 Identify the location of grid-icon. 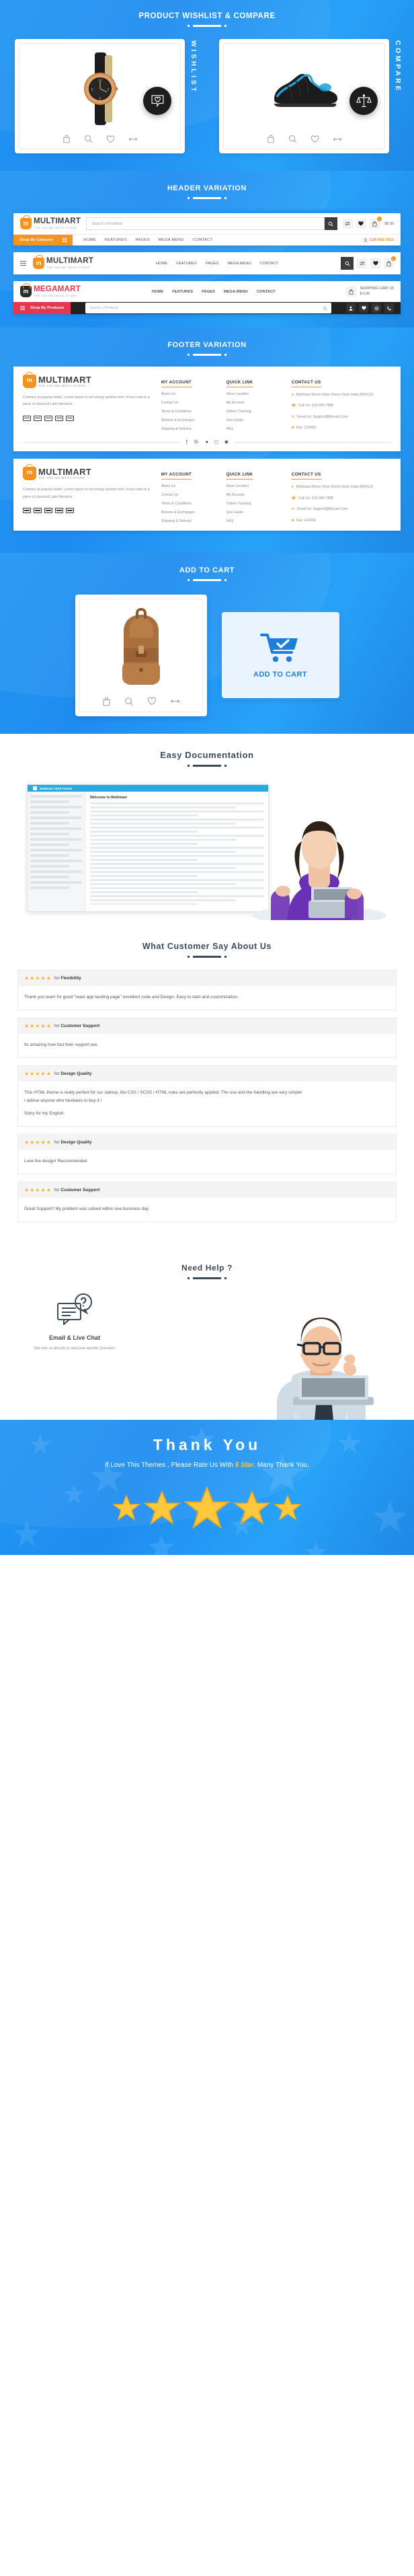
(65, 240).